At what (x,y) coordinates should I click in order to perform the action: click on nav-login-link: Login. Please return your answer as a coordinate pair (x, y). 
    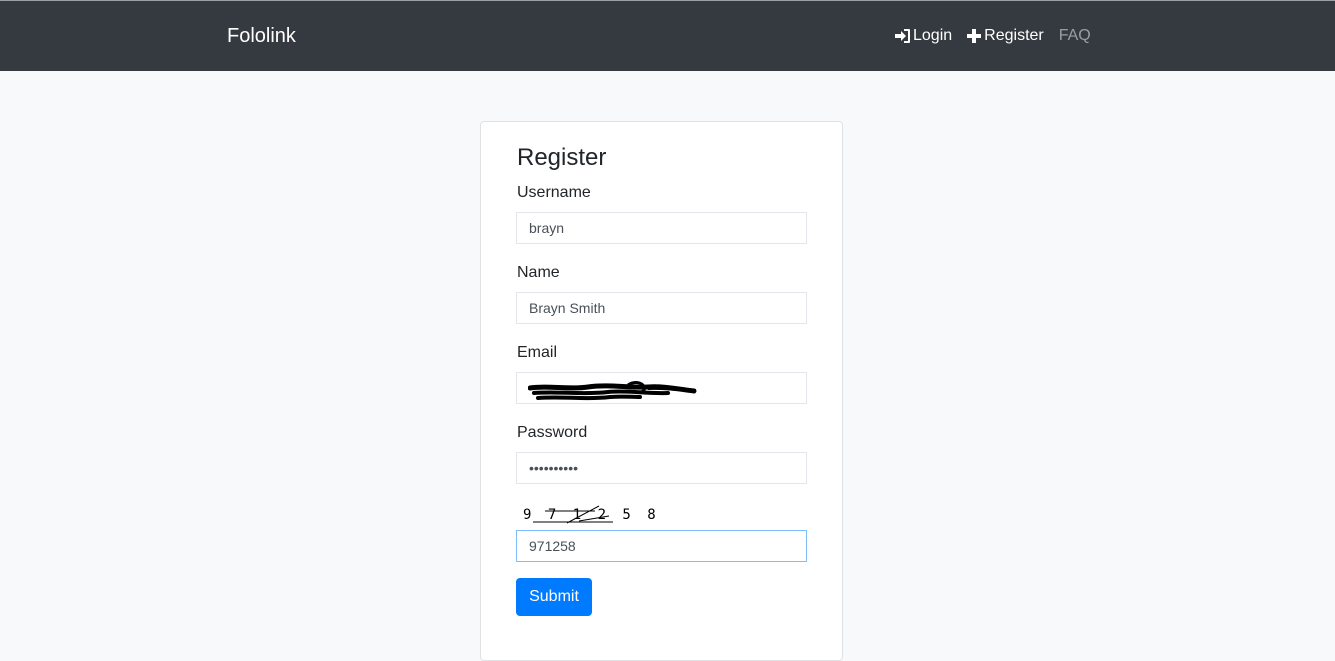
    Looking at the image, I should click on (923, 36).